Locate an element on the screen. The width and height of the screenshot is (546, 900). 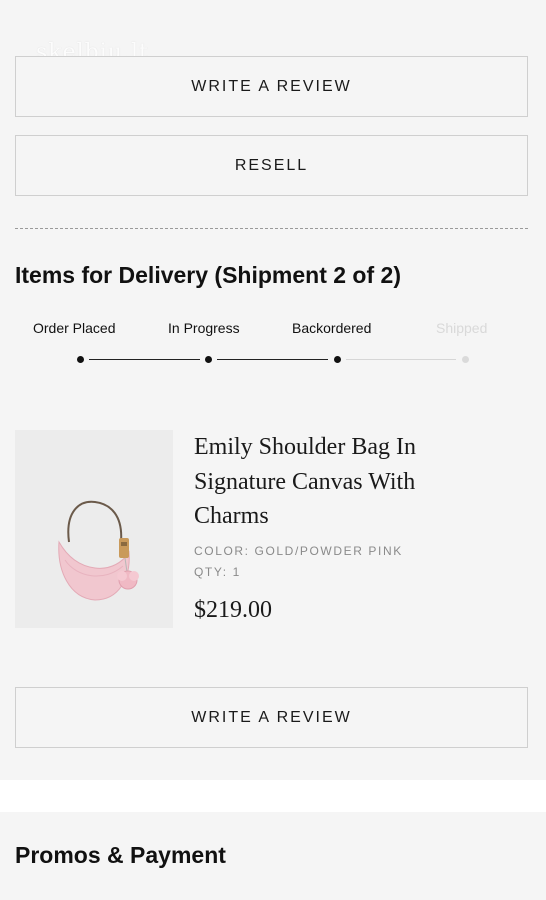
product-price: $219.00 is located at coordinates (233, 610).